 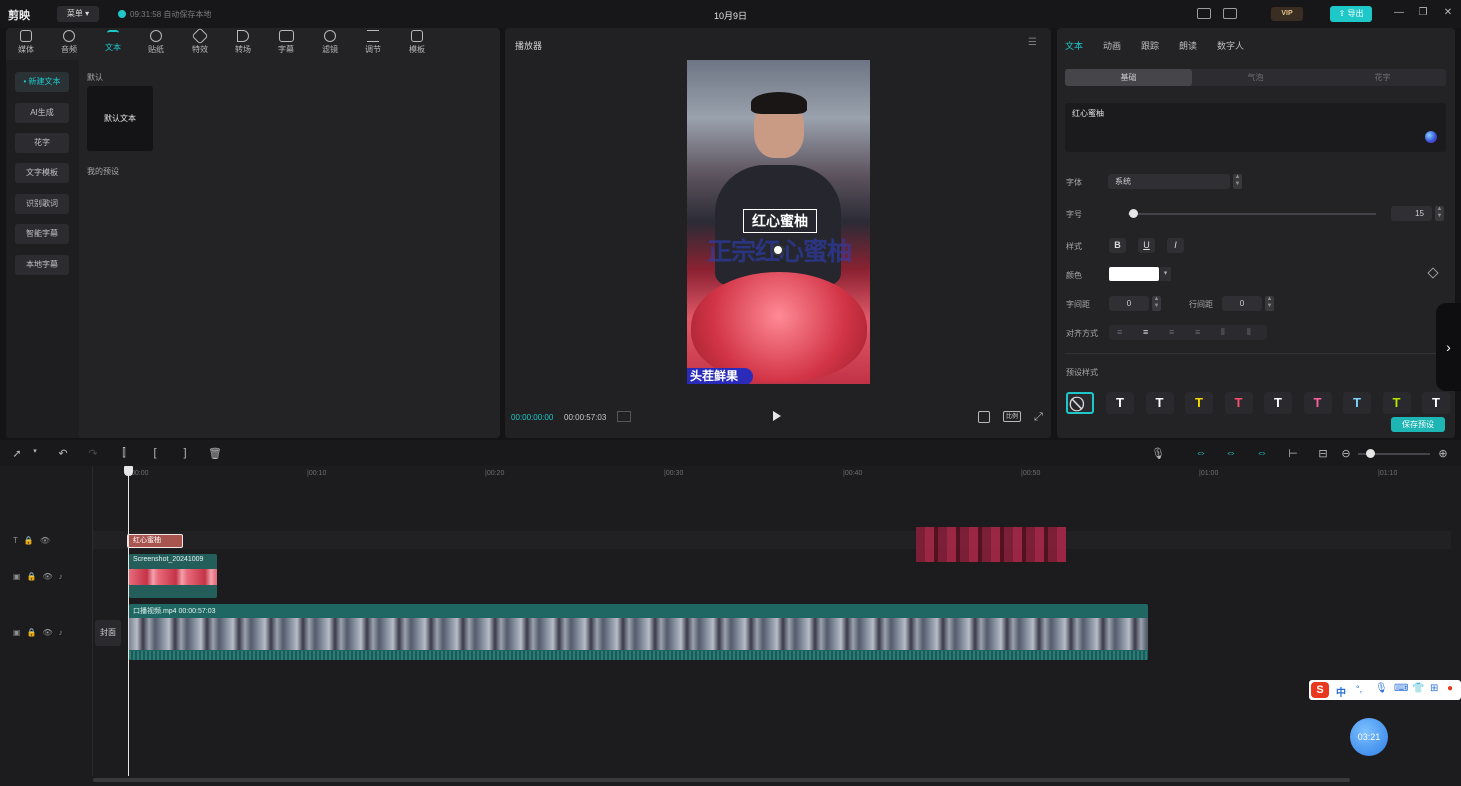 What do you see at coordinates (1128, 77) in the screenshot?
I see `subtab-basic: 基础` at bounding box center [1128, 77].